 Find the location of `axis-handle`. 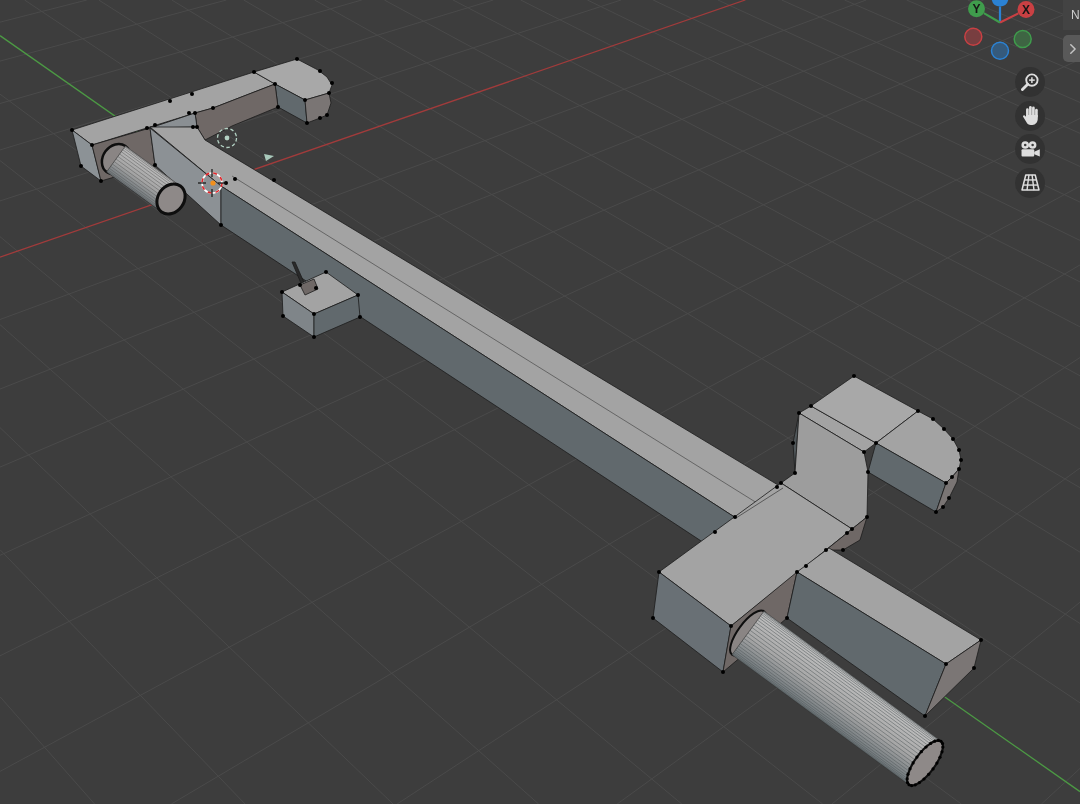

axis-handle is located at coordinates (1000, 3).